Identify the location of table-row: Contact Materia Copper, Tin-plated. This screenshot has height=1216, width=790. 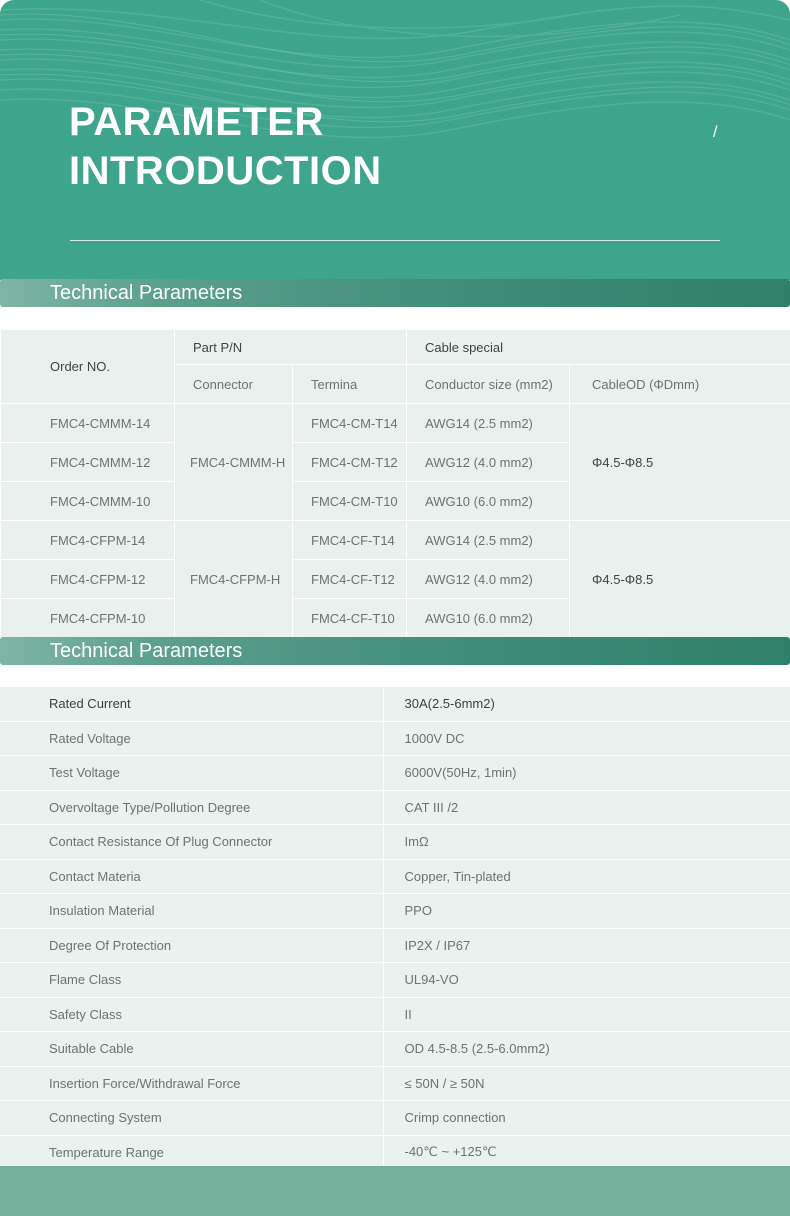
(395, 876).